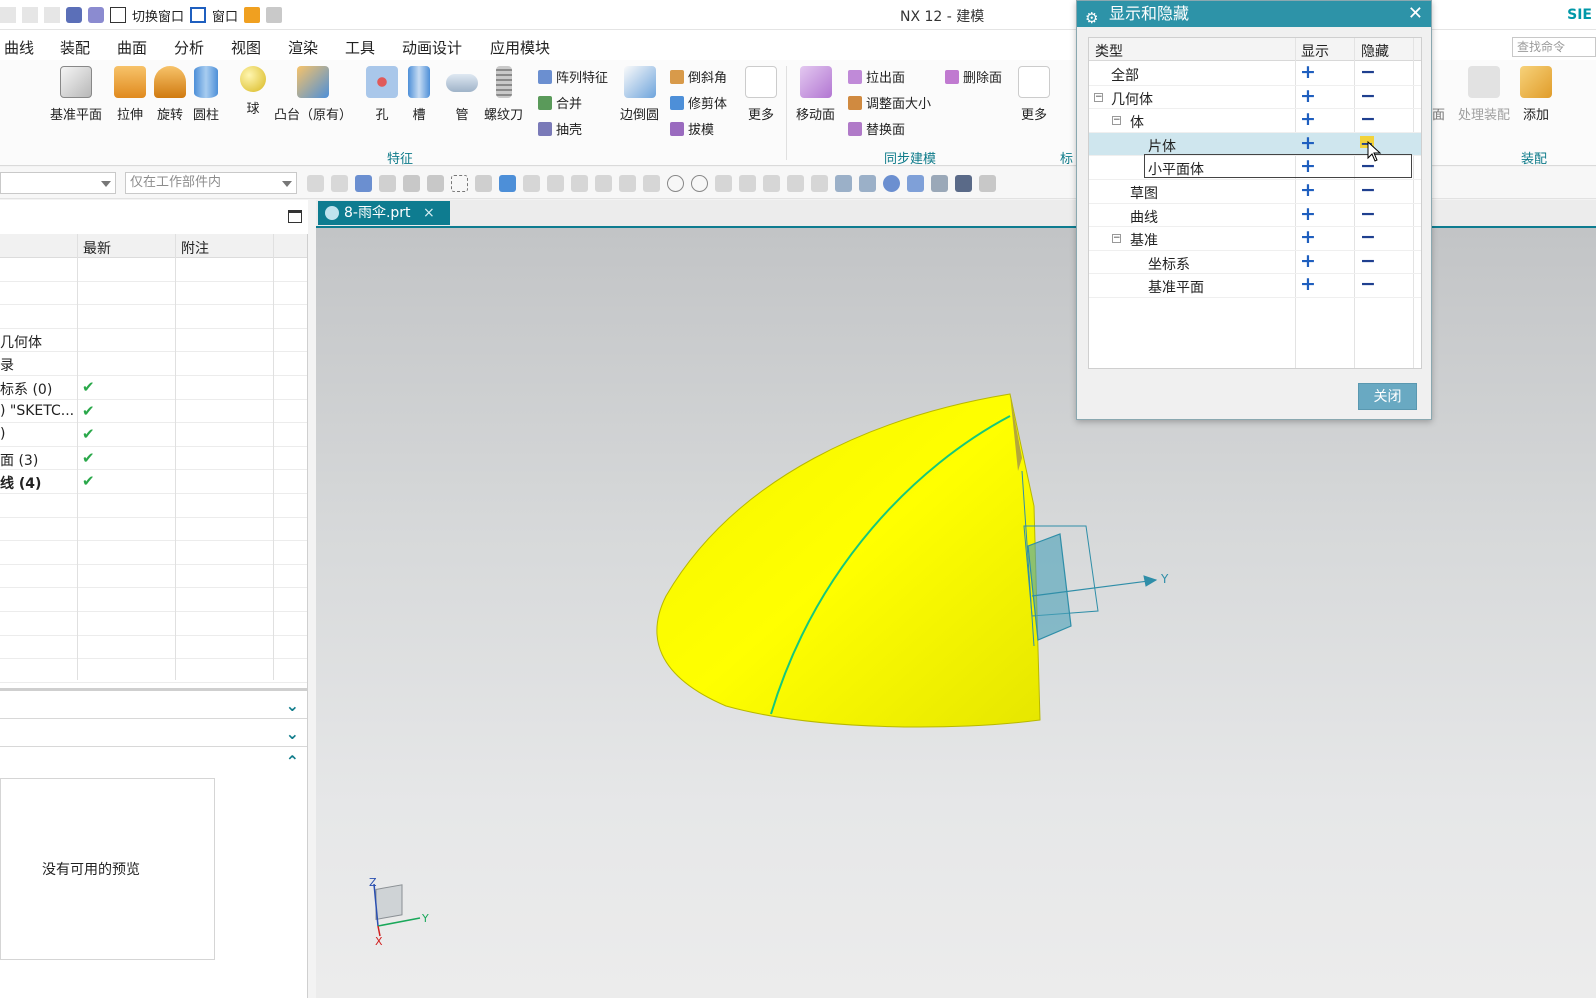 The image size is (1596, 998). What do you see at coordinates (915, 183) in the screenshot?
I see `pan-icon` at bounding box center [915, 183].